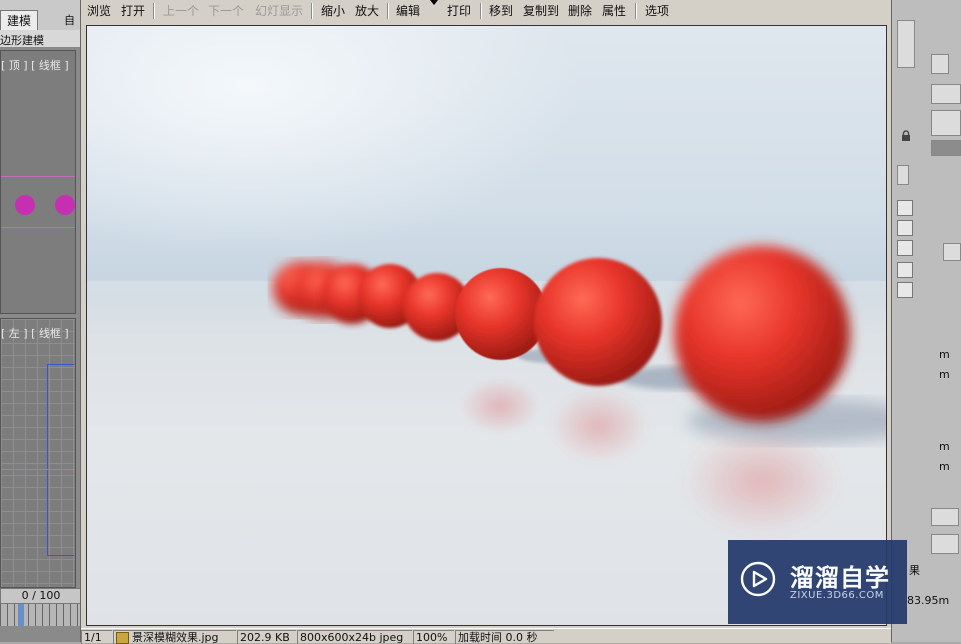 The width and height of the screenshot is (961, 644). What do you see at coordinates (40, 15) in the screenshot?
I see `ribbon-tabs: 建模 自` at bounding box center [40, 15].